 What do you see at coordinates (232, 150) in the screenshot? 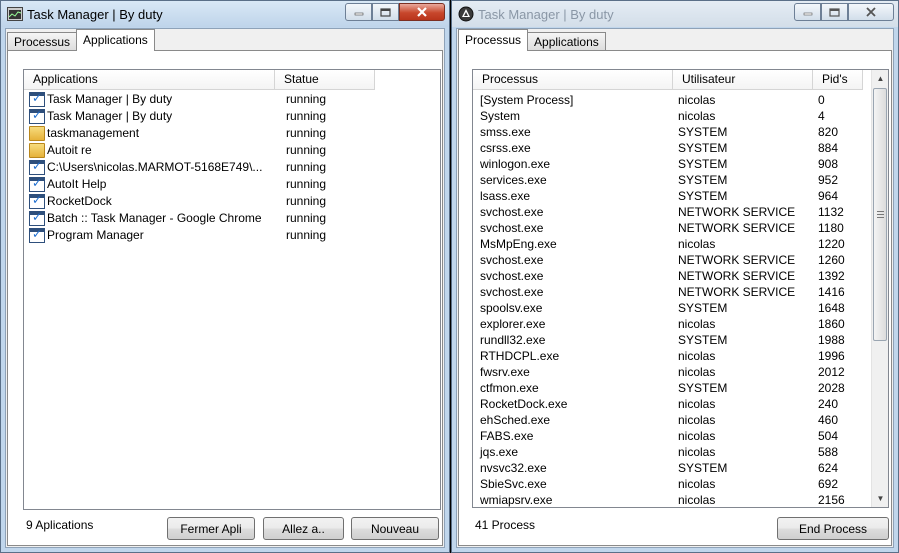
I see `list-item: Autoit re running` at bounding box center [232, 150].